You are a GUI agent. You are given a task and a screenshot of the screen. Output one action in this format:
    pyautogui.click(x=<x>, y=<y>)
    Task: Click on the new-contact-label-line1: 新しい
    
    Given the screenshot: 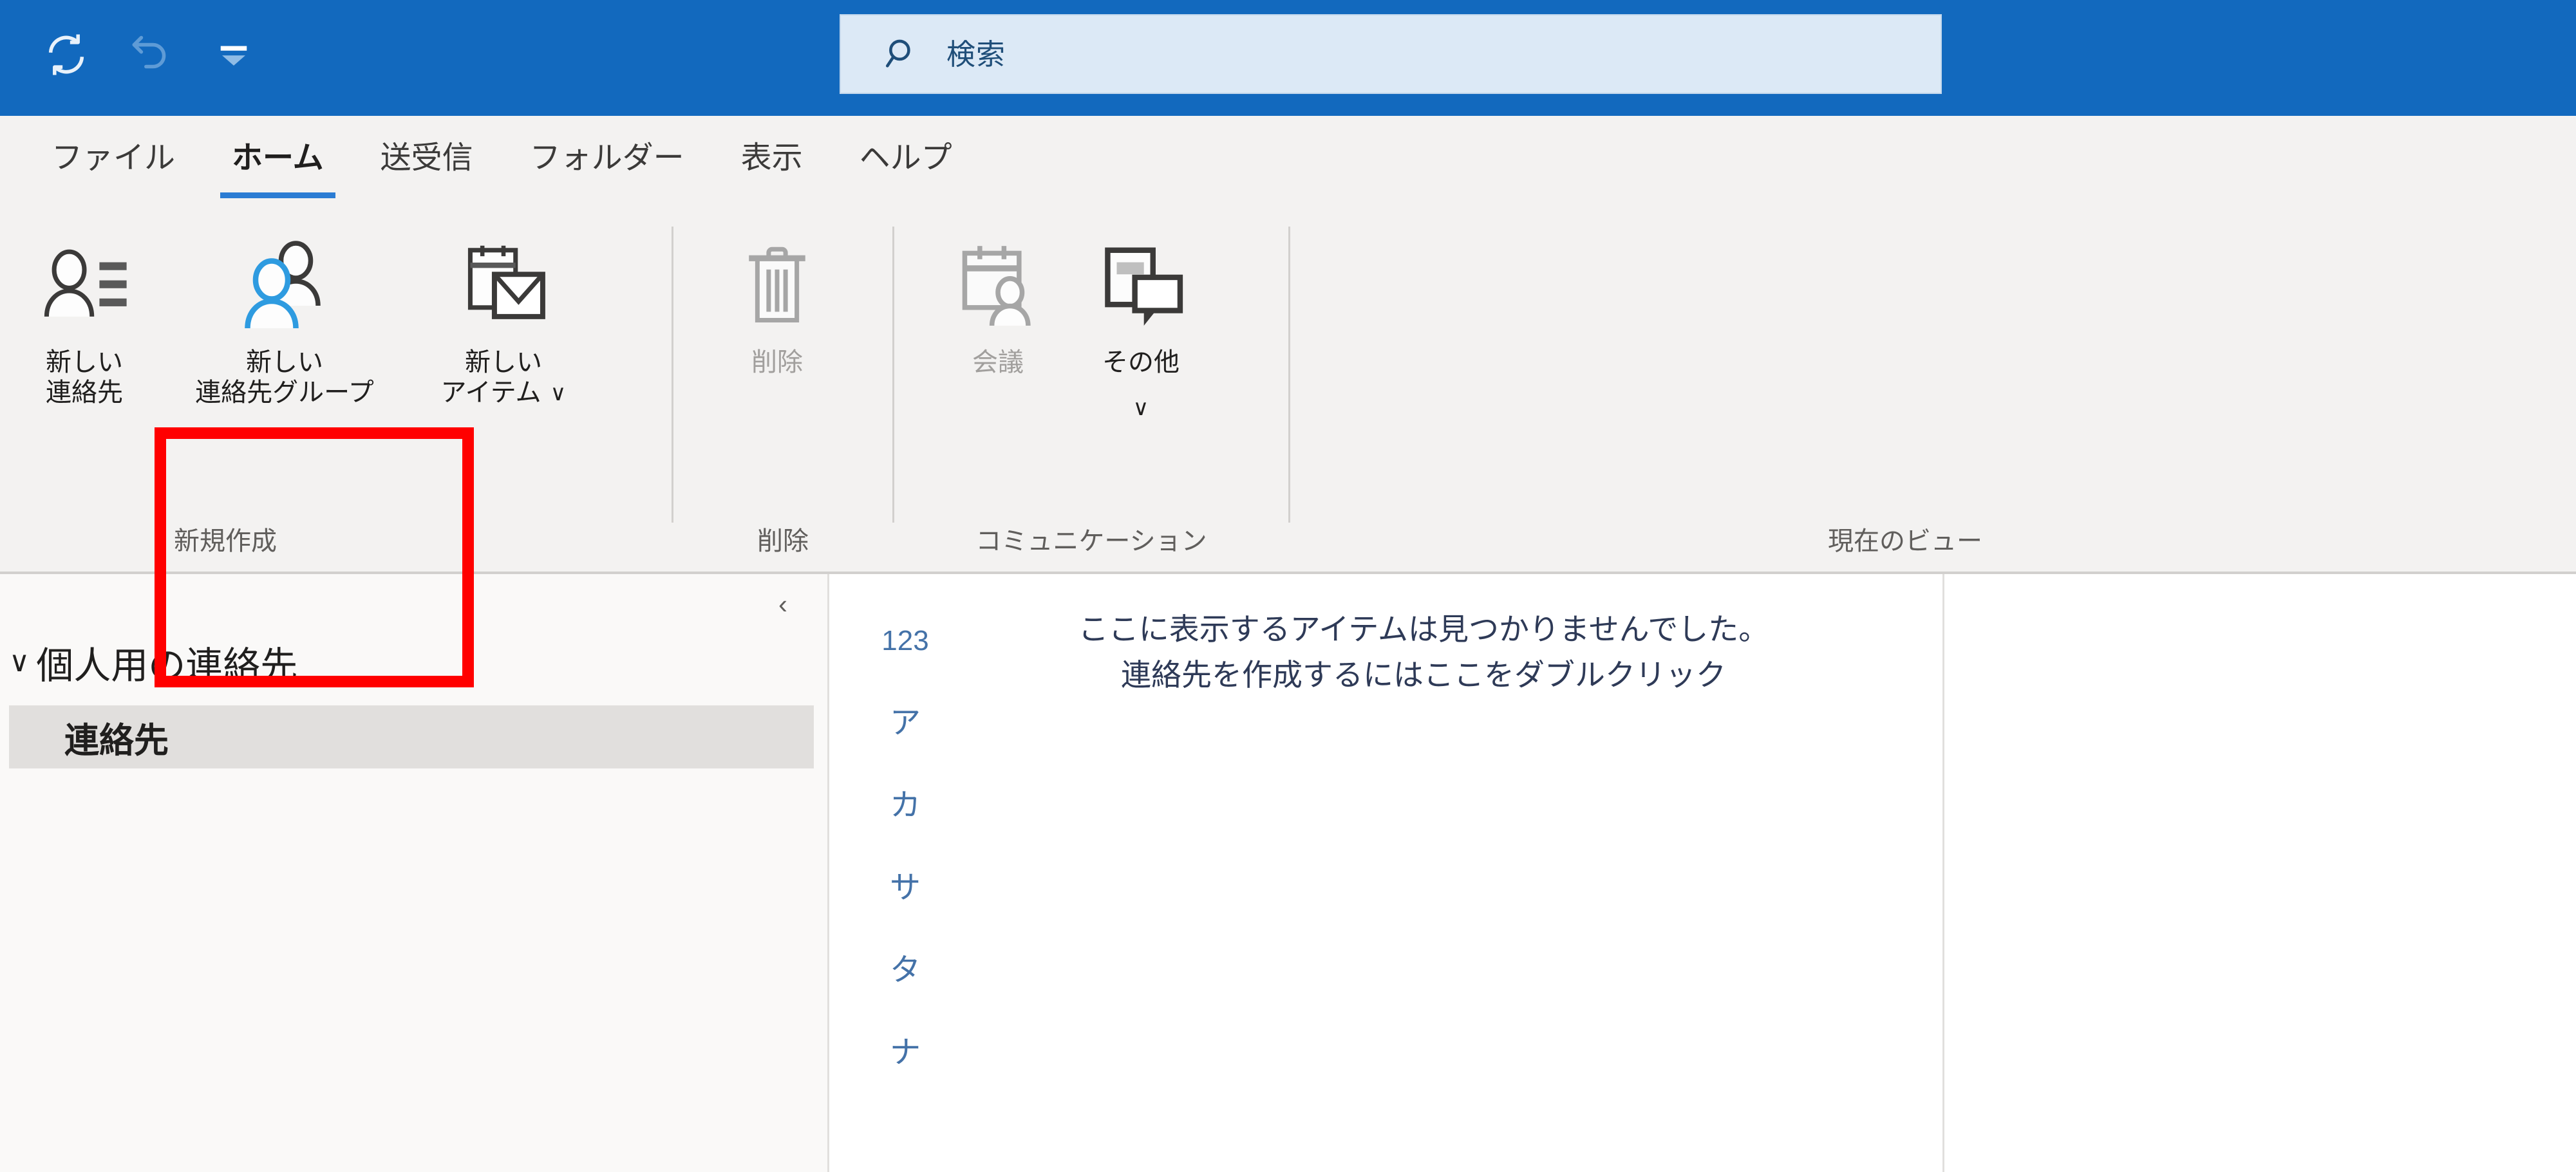 What is the action you would take?
    pyautogui.click(x=84, y=362)
    